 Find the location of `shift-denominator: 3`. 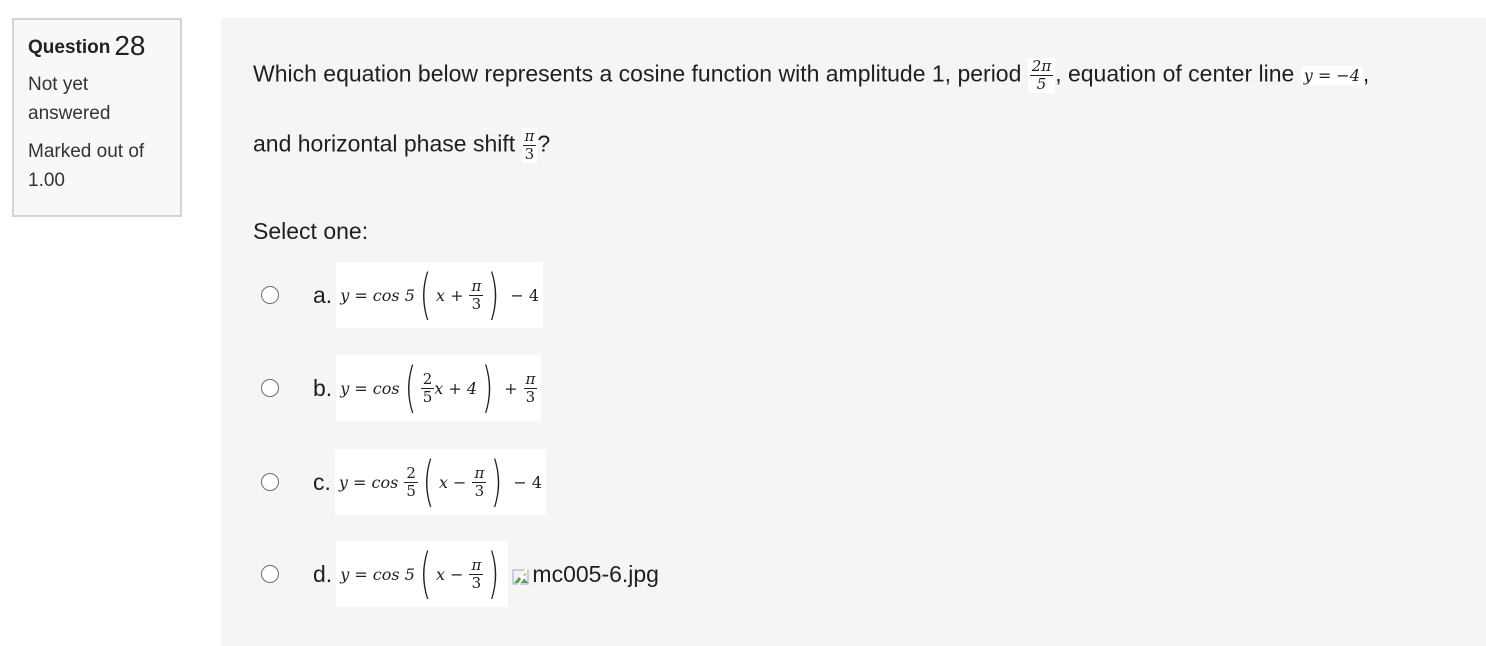

shift-denominator: 3 is located at coordinates (529, 154).